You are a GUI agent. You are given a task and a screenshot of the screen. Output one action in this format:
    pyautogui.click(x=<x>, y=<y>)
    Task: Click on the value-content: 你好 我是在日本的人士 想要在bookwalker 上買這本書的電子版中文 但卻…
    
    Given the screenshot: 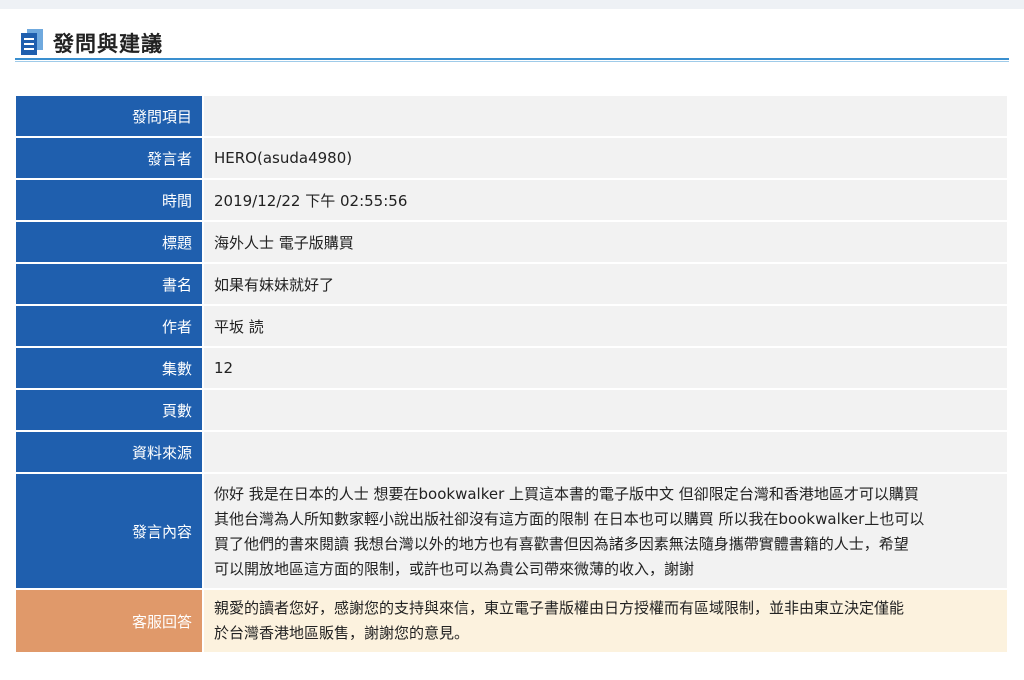 What is the action you would take?
    pyautogui.click(x=605, y=531)
    